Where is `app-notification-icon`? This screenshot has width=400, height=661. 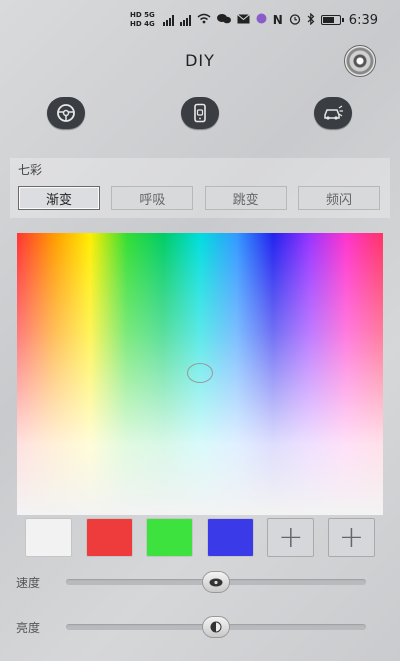 app-notification-icon is located at coordinates (261, 20).